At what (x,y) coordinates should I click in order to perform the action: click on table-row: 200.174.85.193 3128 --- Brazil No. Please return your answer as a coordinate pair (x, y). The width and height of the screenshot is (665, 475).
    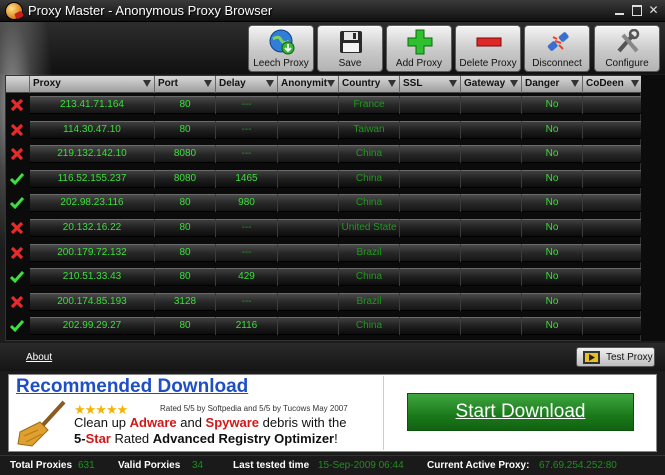
    Looking at the image, I should click on (324, 302).